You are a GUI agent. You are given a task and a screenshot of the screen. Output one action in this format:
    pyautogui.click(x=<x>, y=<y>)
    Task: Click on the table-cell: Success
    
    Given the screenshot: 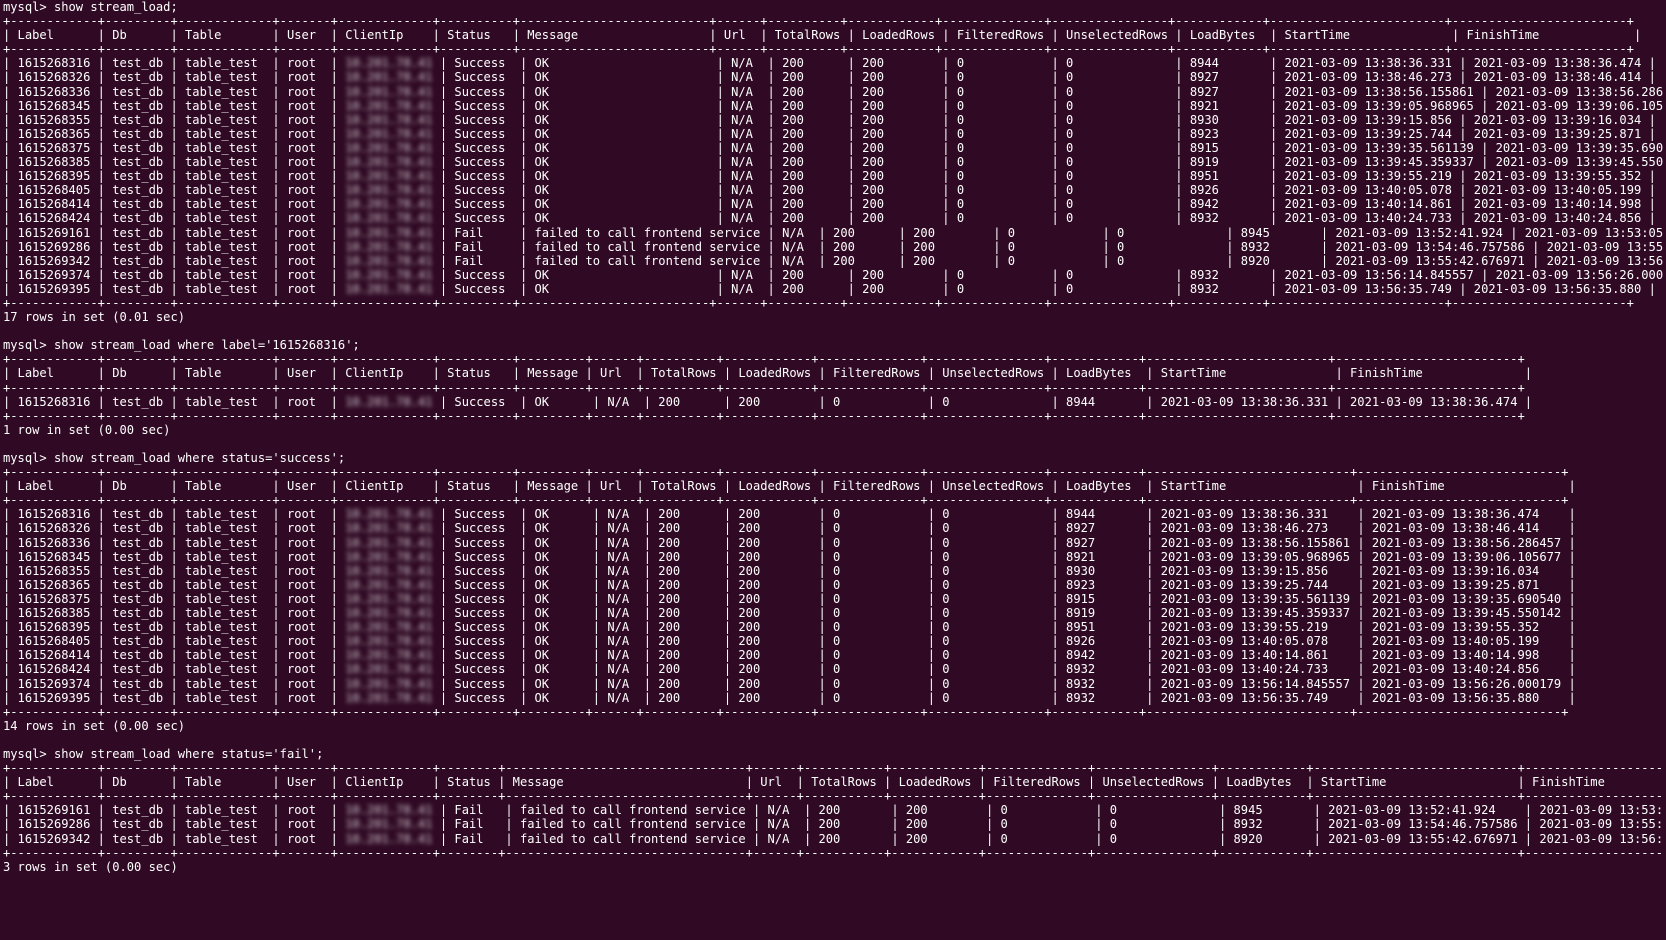 What is the action you would take?
    pyautogui.click(x=483, y=274)
    